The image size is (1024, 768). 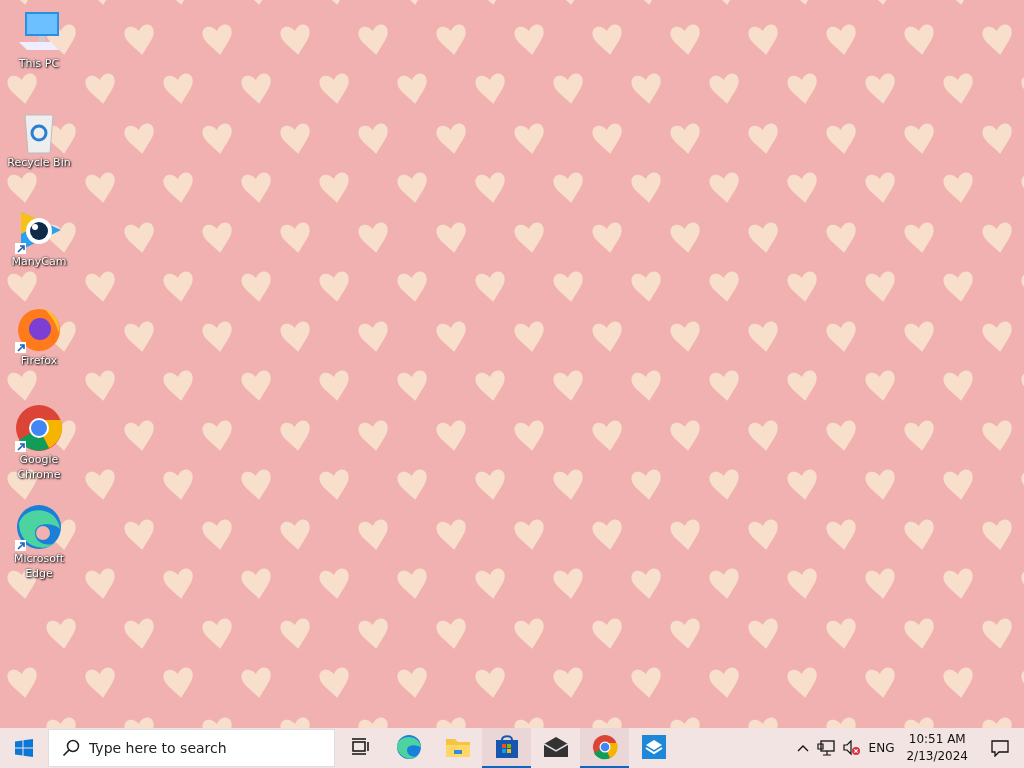 I want to click on icon-label: Google Chrome, so click(x=39, y=467).